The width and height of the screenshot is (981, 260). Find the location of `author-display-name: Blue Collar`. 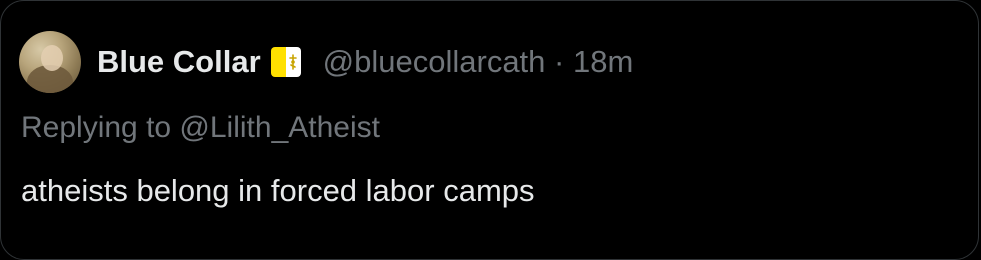

author-display-name: Blue Collar is located at coordinates (179, 62).